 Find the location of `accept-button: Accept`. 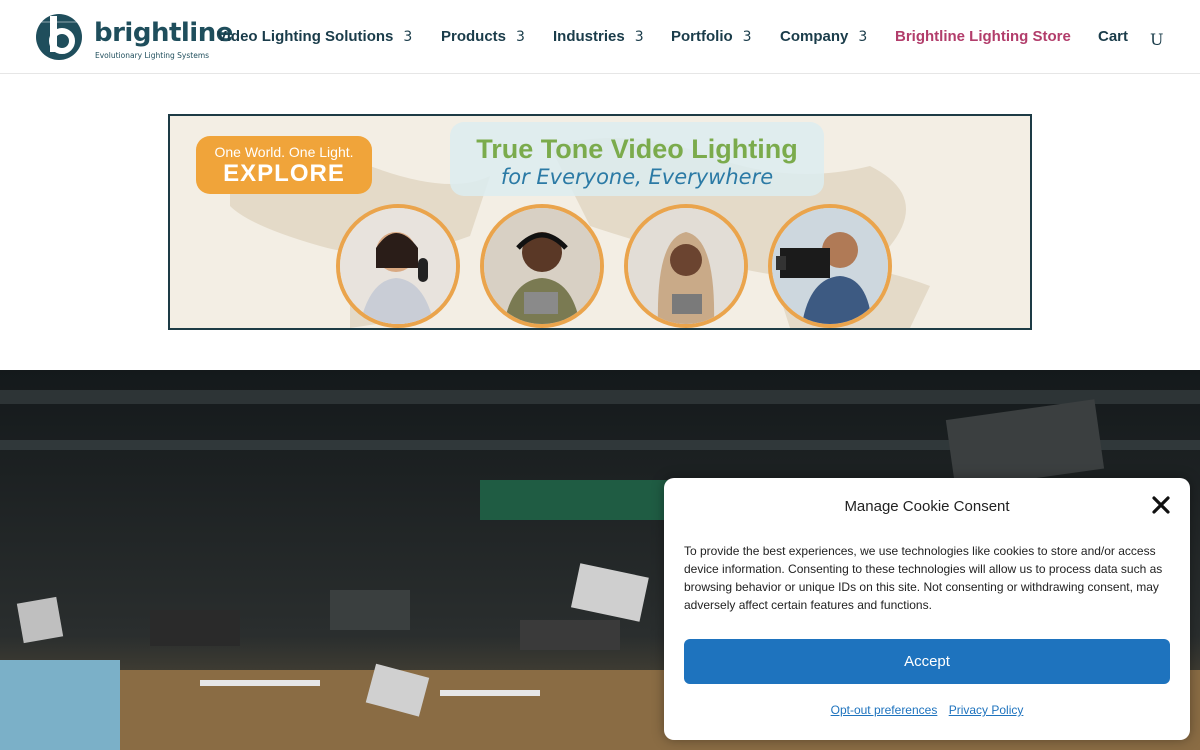

accept-button: Accept is located at coordinates (927, 661).